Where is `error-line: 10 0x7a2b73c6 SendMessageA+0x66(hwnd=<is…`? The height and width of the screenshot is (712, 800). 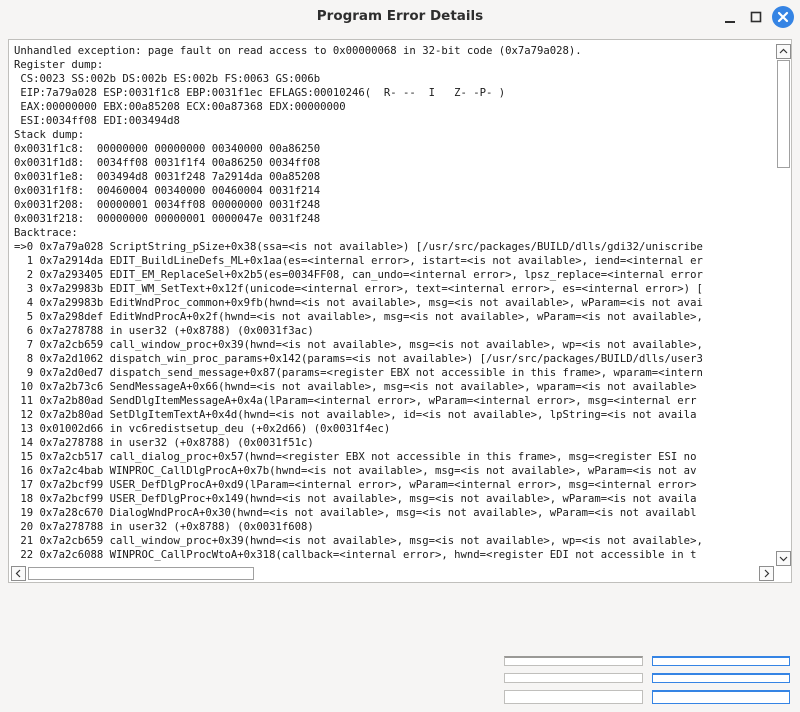
error-line: 10 0x7a2b73c6 SendMessageA+0x66(hwnd=<is… is located at coordinates (355, 387).